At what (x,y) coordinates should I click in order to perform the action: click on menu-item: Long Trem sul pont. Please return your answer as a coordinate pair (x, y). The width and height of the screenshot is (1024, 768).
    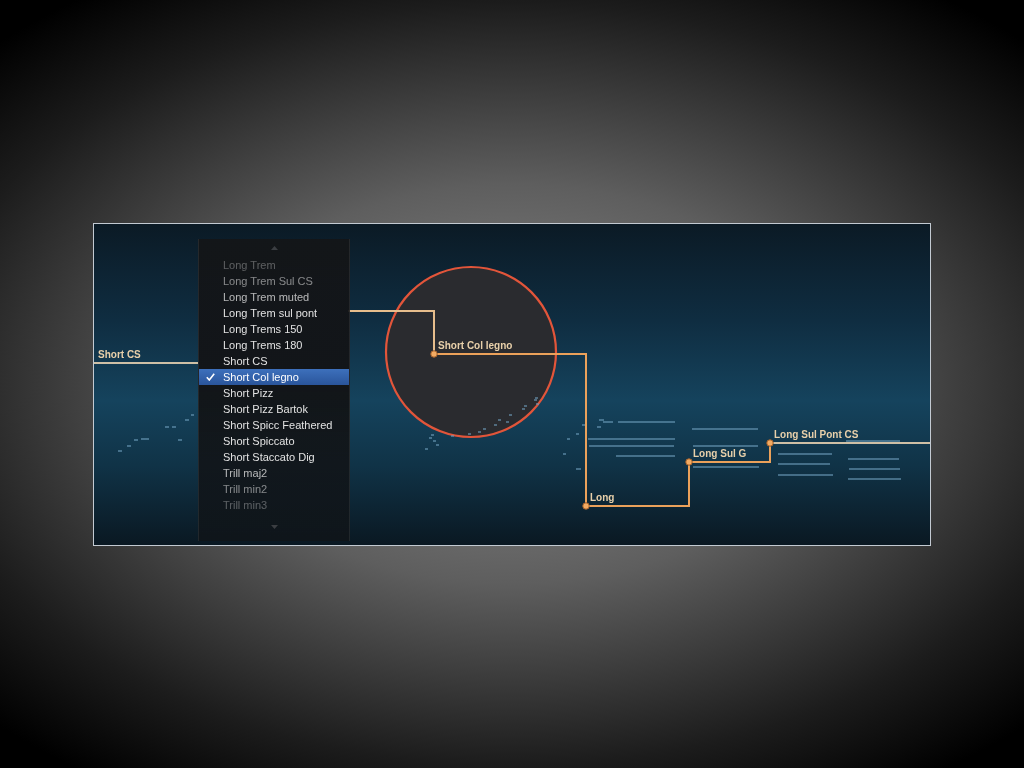
    Looking at the image, I should click on (274, 312).